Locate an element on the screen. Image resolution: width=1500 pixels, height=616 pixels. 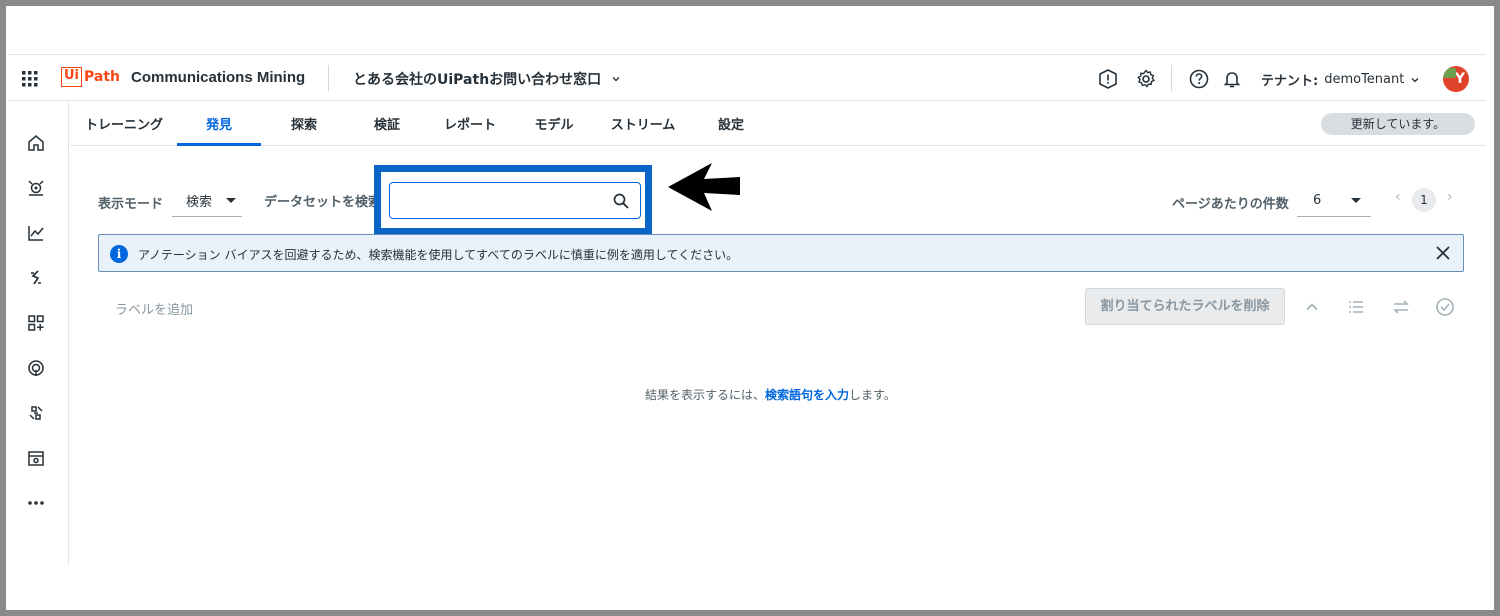
view-mode-select: 検索 is located at coordinates (207, 201).